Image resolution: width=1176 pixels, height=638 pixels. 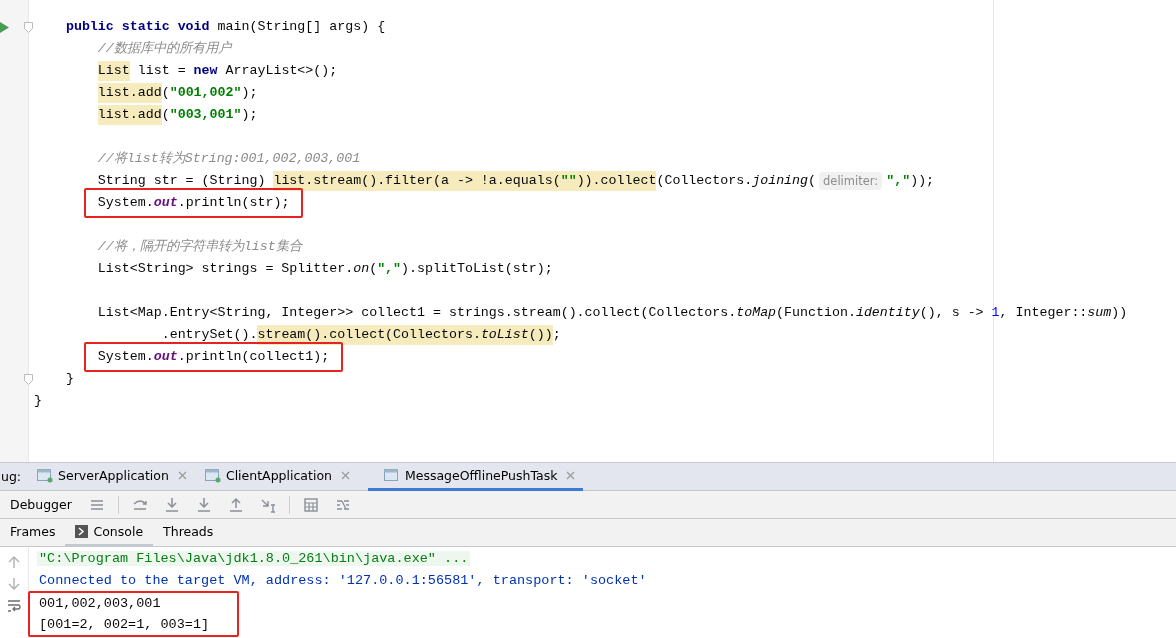 I want to click on code-token: on, so click(x=361, y=269).